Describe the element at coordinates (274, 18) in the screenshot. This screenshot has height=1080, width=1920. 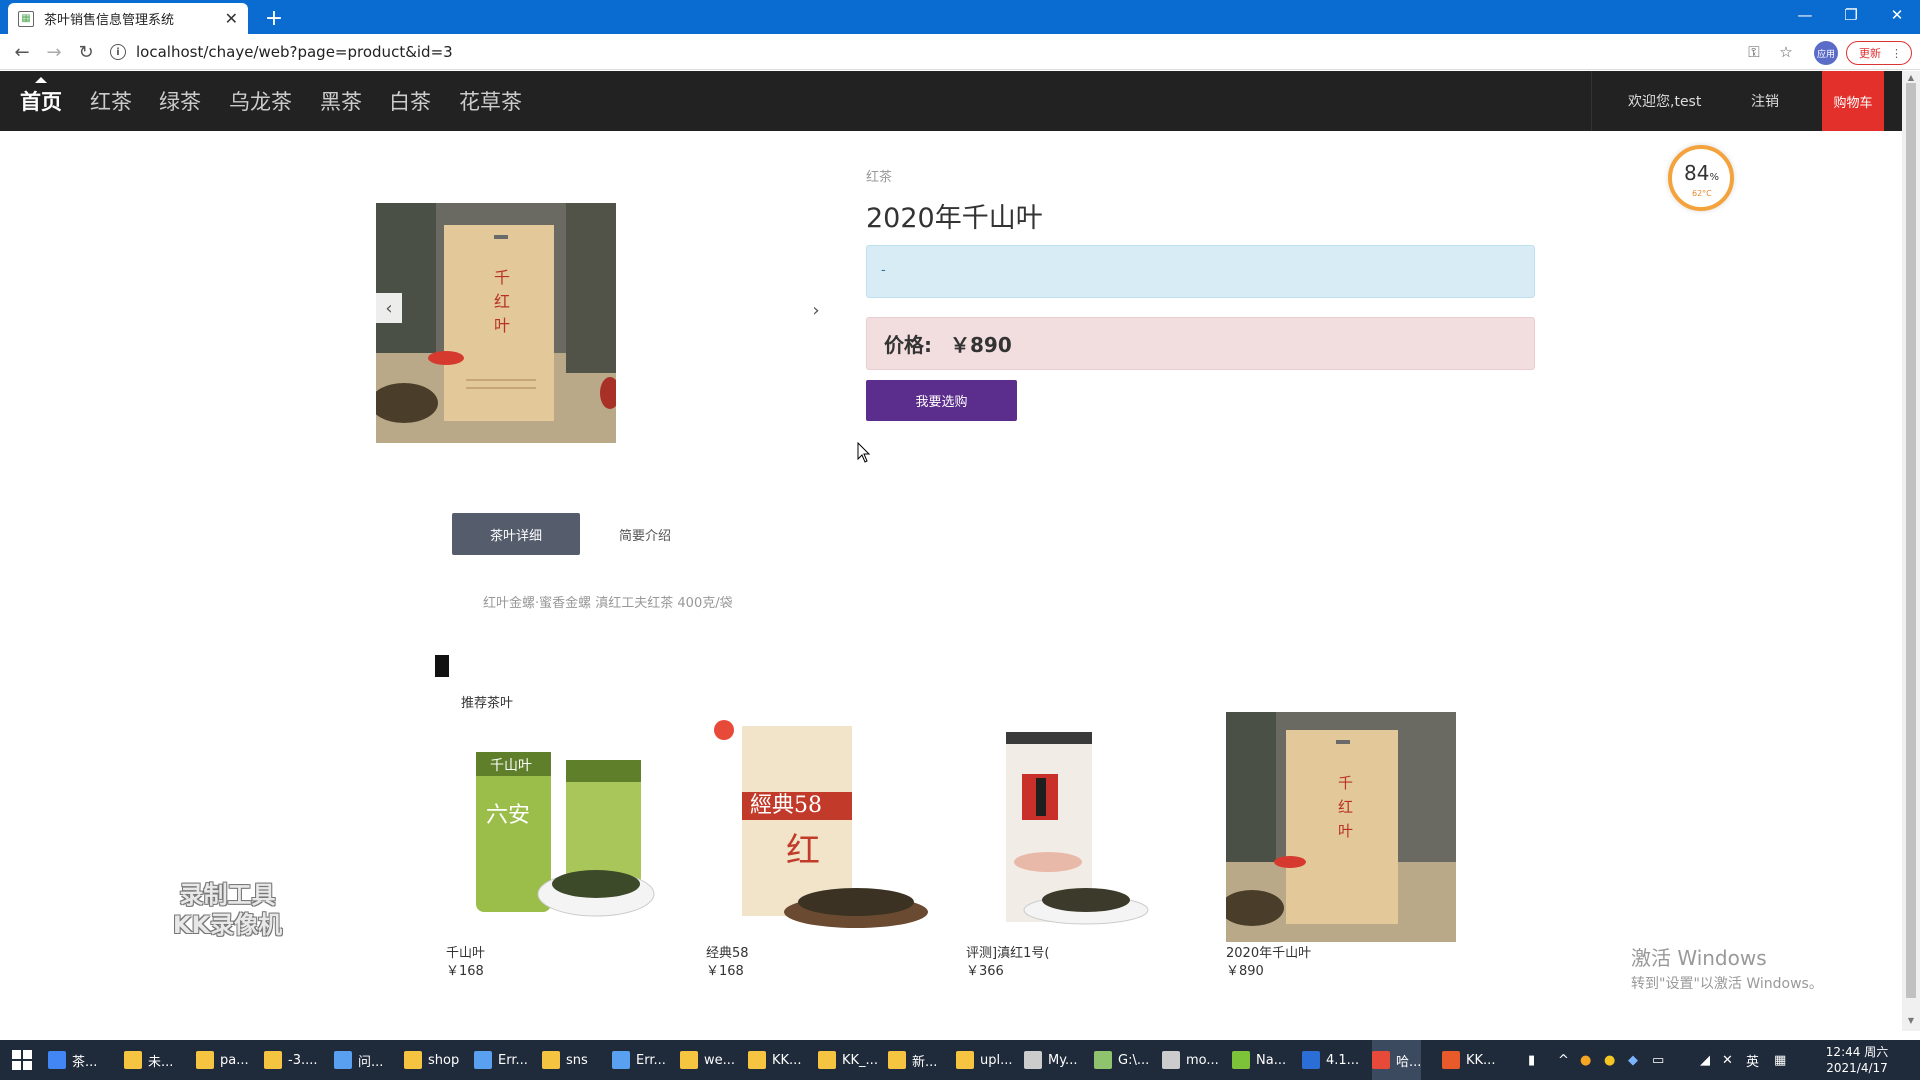
I see `new-tab-button: +` at that location.